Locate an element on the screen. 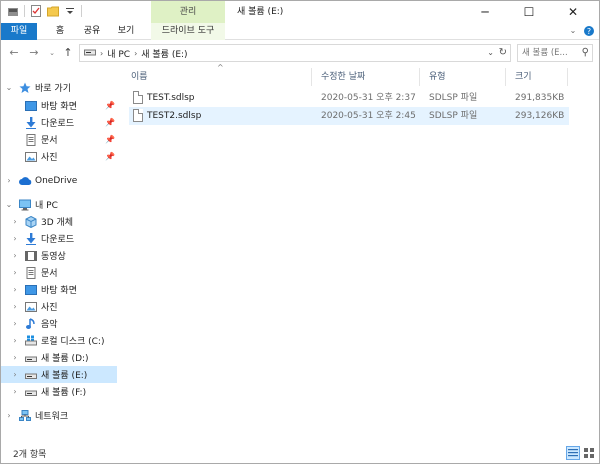 This screenshot has width=600, height=464. address-dropdown-icon: ⌄ is located at coordinates (490, 52).